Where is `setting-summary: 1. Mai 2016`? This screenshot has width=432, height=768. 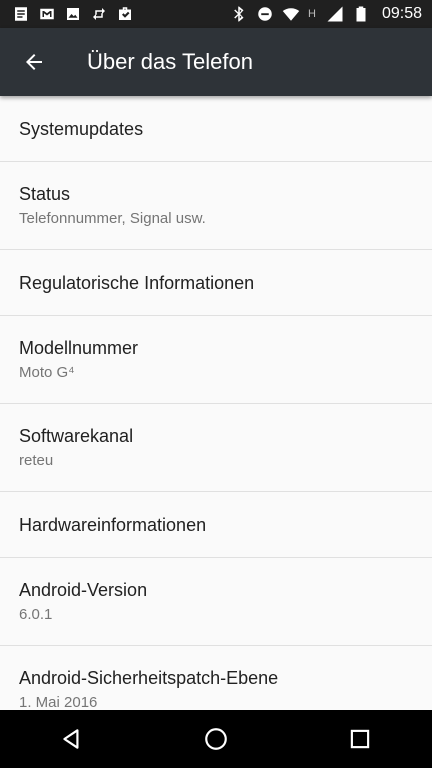
setting-summary: 1. Mai 2016 is located at coordinates (58, 702).